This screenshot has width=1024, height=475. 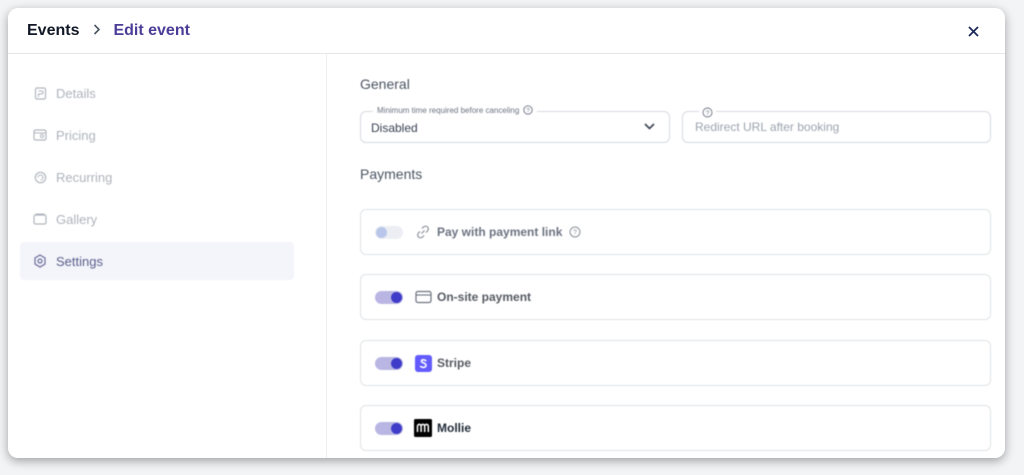 I want to click on card-icon, so click(x=423, y=297).